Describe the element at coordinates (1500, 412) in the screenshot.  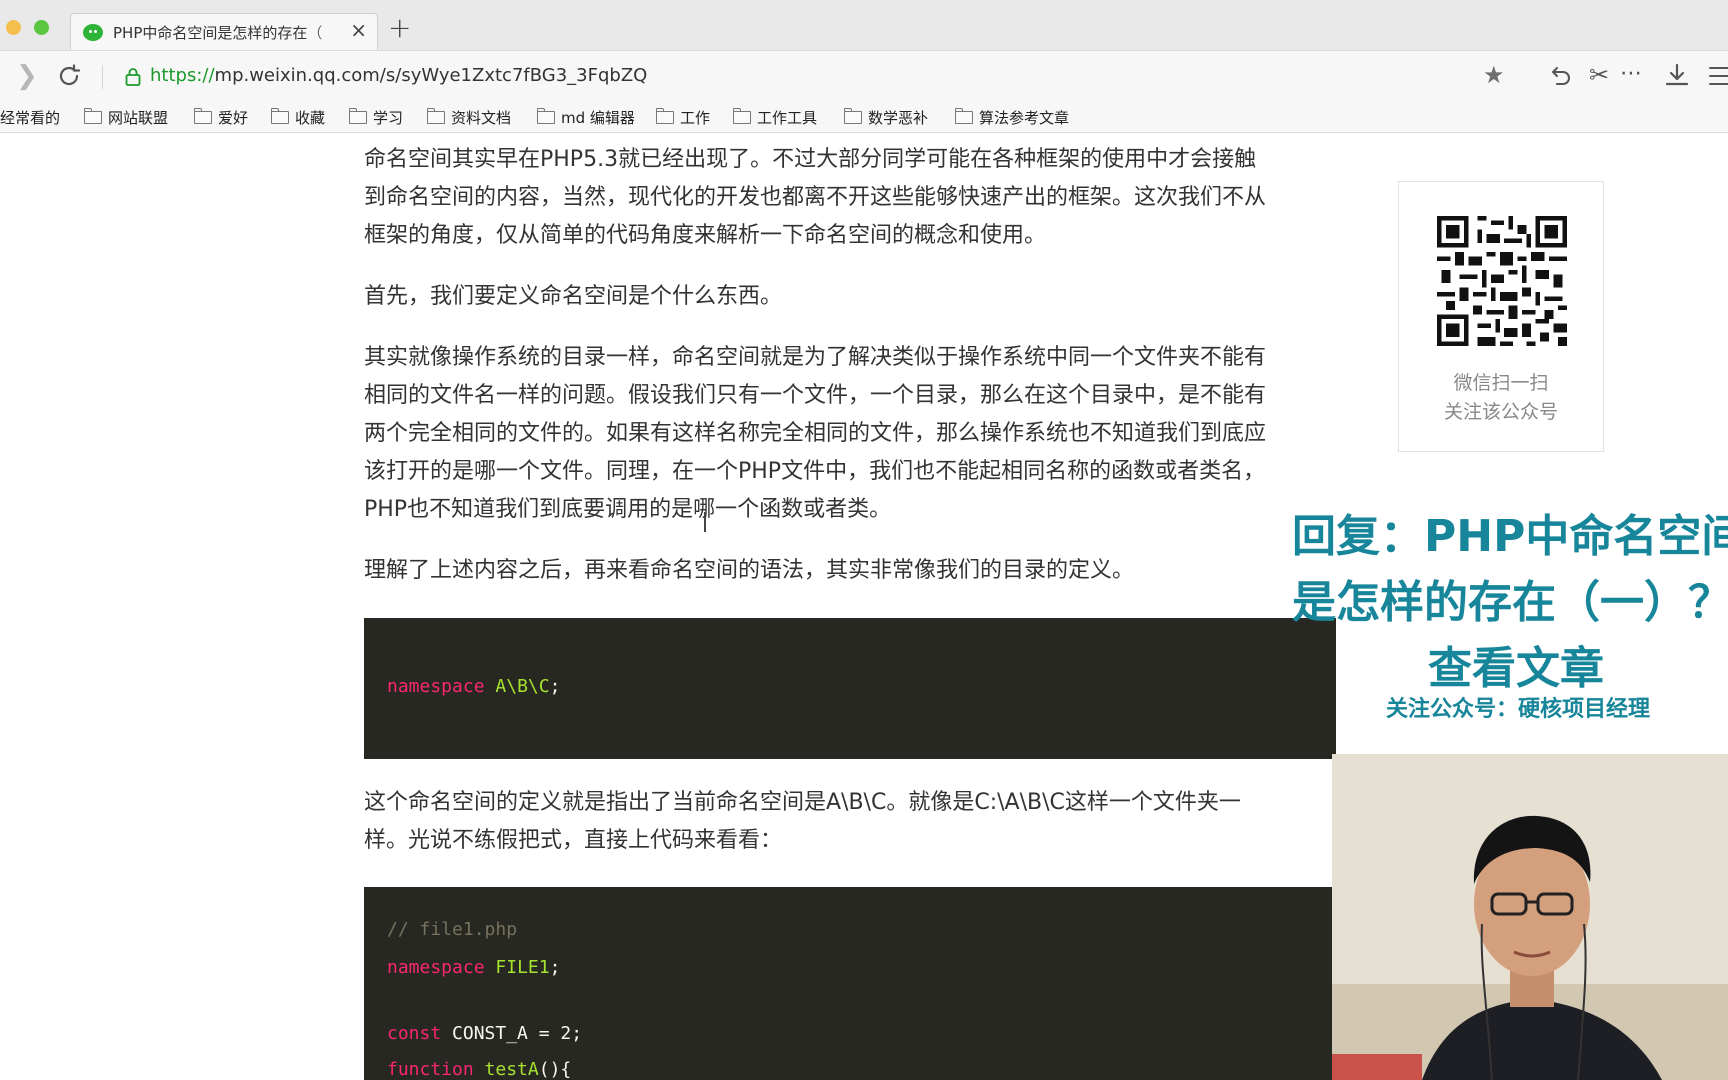
I see `qr-caption-2: 关注该公众号` at that location.